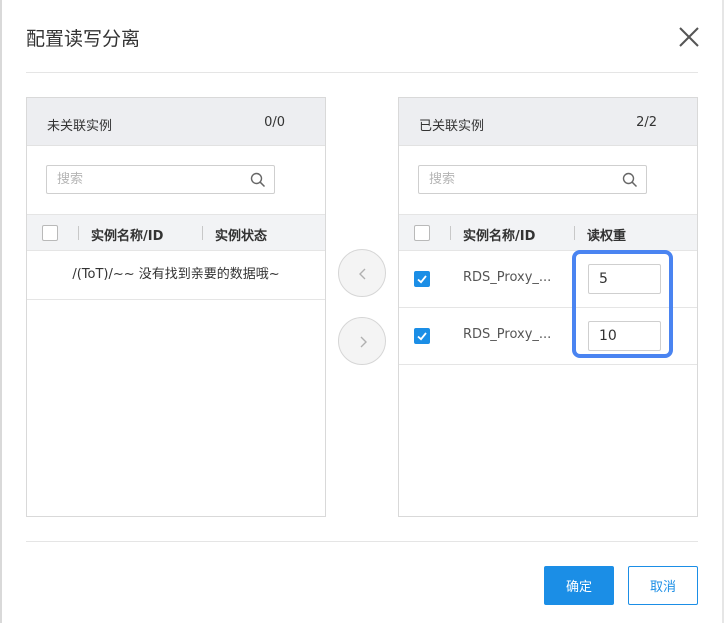 This screenshot has width=724, height=623. I want to click on linked-search-box, so click(532, 179).